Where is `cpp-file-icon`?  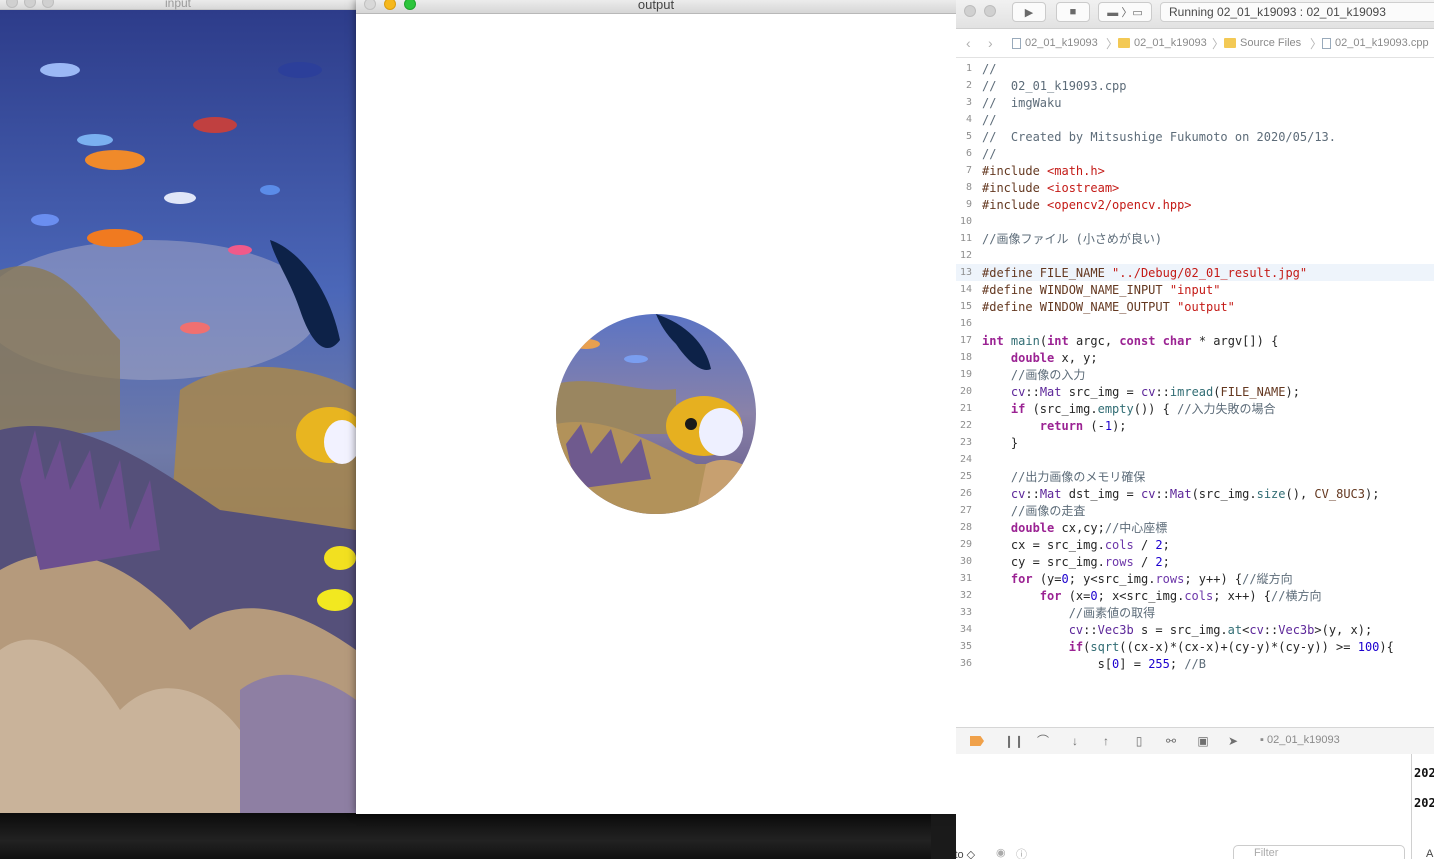
cpp-file-icon is located at coordinates (1326, 43).